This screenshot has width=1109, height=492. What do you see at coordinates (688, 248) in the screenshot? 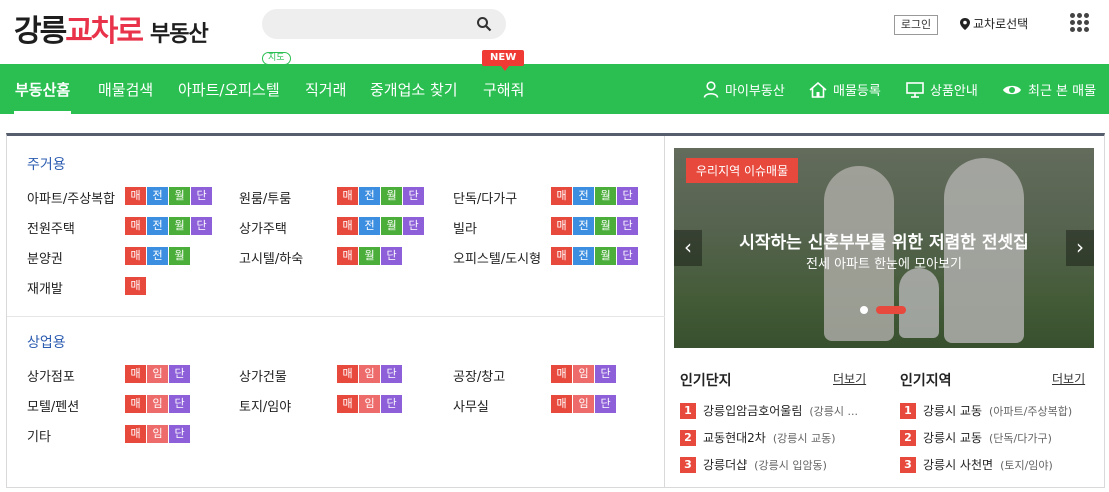
I see `banner-prev-arrow-icon: ‹` at bounding box center [688, 248].